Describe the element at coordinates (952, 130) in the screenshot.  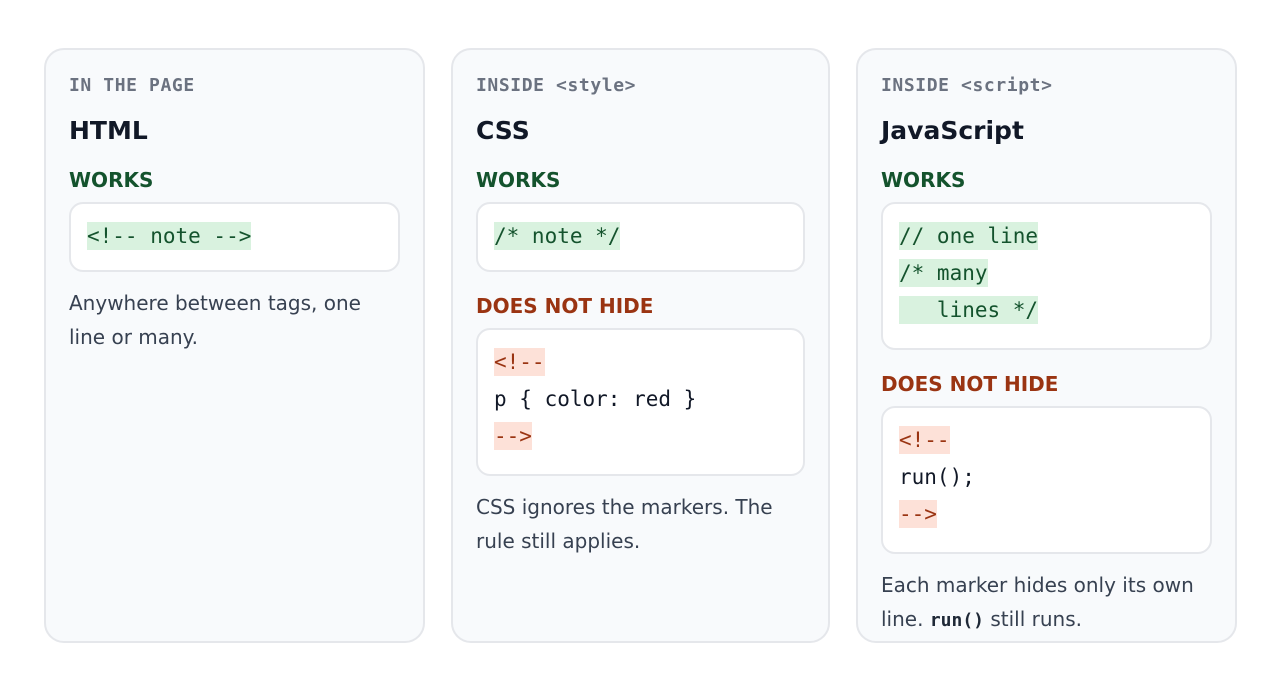
I see `language-title: JavaScript` at that location.